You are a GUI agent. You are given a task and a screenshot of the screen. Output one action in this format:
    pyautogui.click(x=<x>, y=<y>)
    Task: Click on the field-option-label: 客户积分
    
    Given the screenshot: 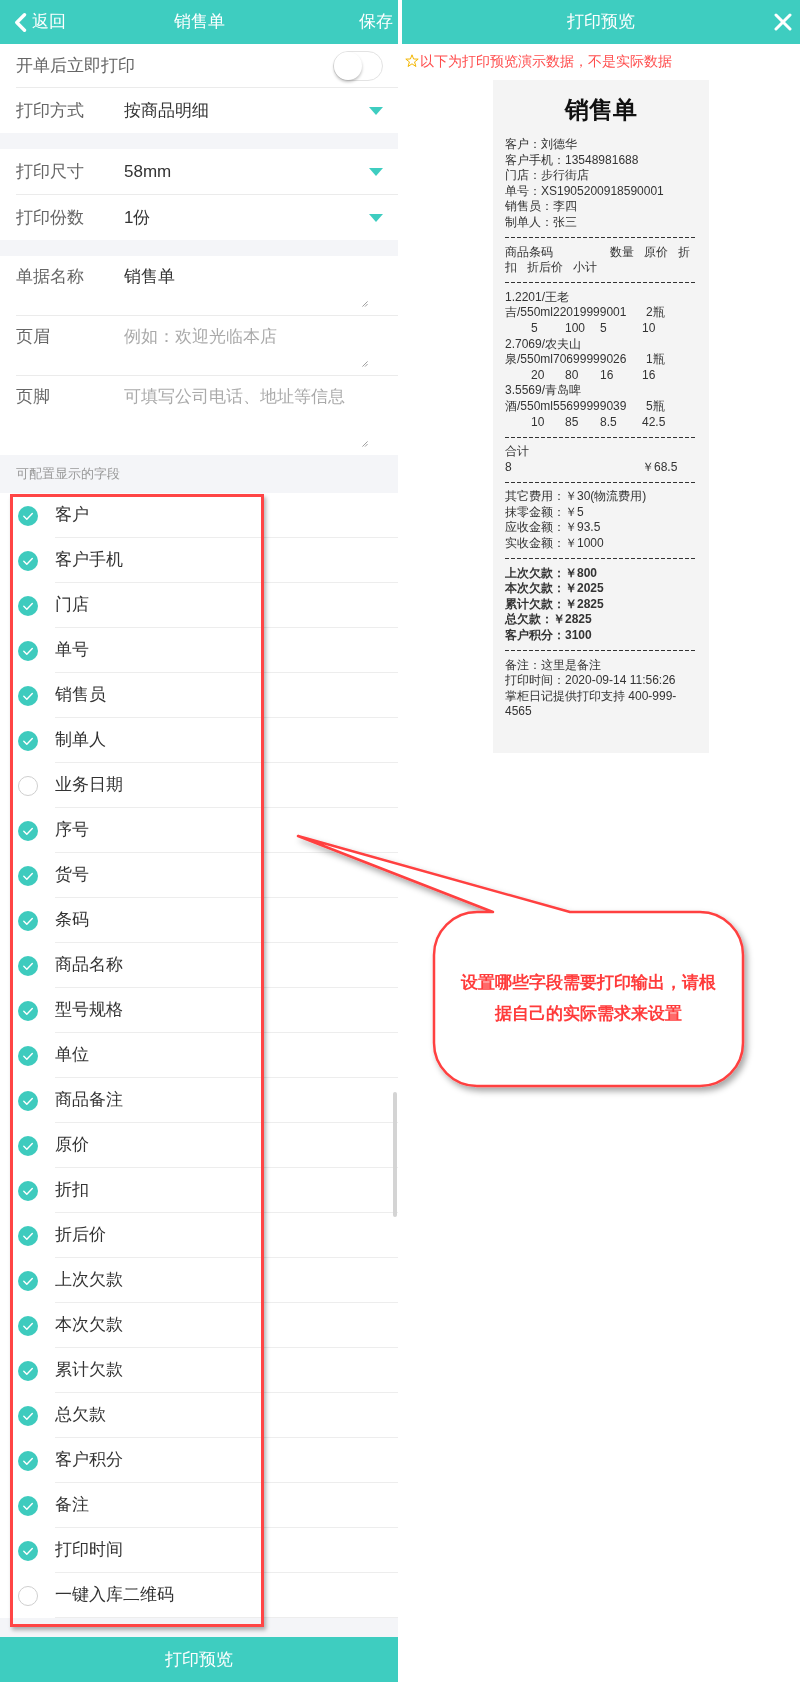 What is the action you would take?
    pyautogui.click(x=89, y=1460)
    